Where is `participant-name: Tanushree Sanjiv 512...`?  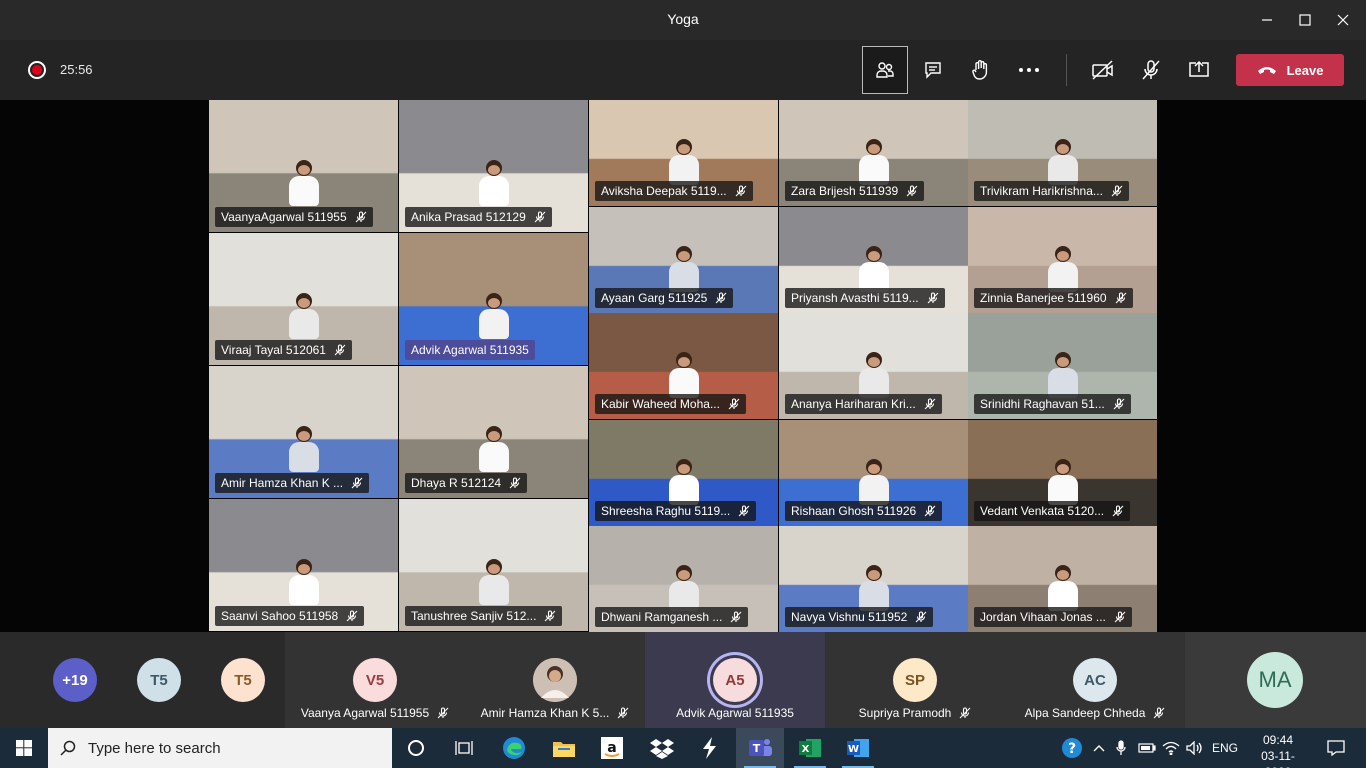
participant-name: Tanushree Sanjiv 512... is located at coordinates (474, 616).